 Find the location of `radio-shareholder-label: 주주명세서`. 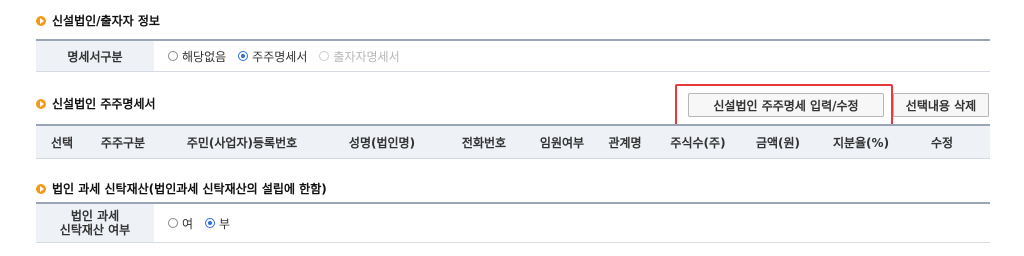

radio-shareholder-label: 주주명세서 is located at coordinates (279, 56).